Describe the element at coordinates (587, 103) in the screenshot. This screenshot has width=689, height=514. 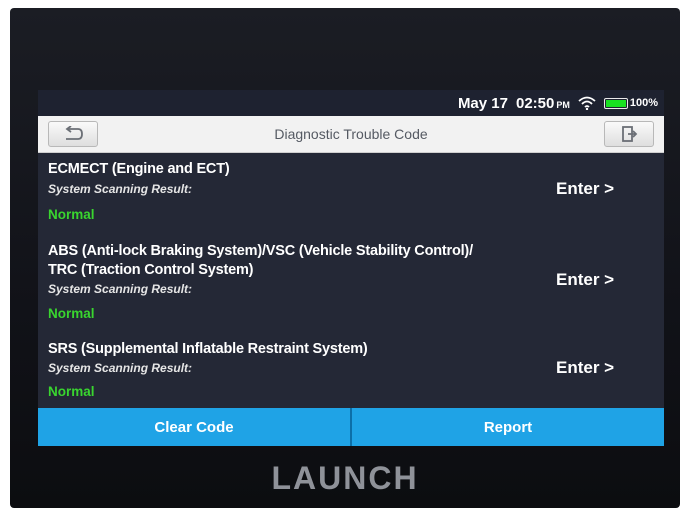
I see `wifi-icon` at that location.